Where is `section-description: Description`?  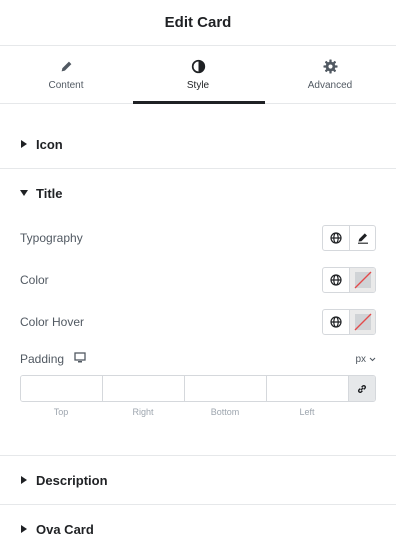 section-description: Description is located at coordinates (198, 480).